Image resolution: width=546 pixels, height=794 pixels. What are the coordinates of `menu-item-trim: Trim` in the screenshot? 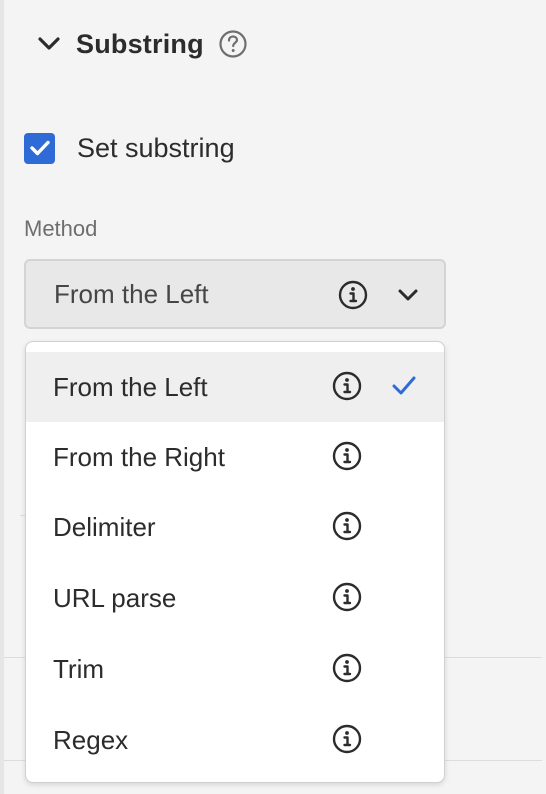 It's located at (235, 669).